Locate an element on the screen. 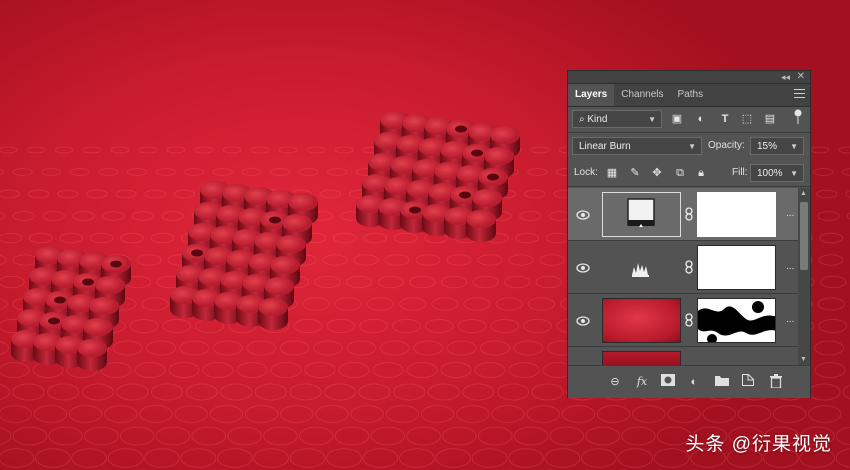 This screenshot has width=850, height=470. filter-type-icon: T is located at coordinates (725, 119).